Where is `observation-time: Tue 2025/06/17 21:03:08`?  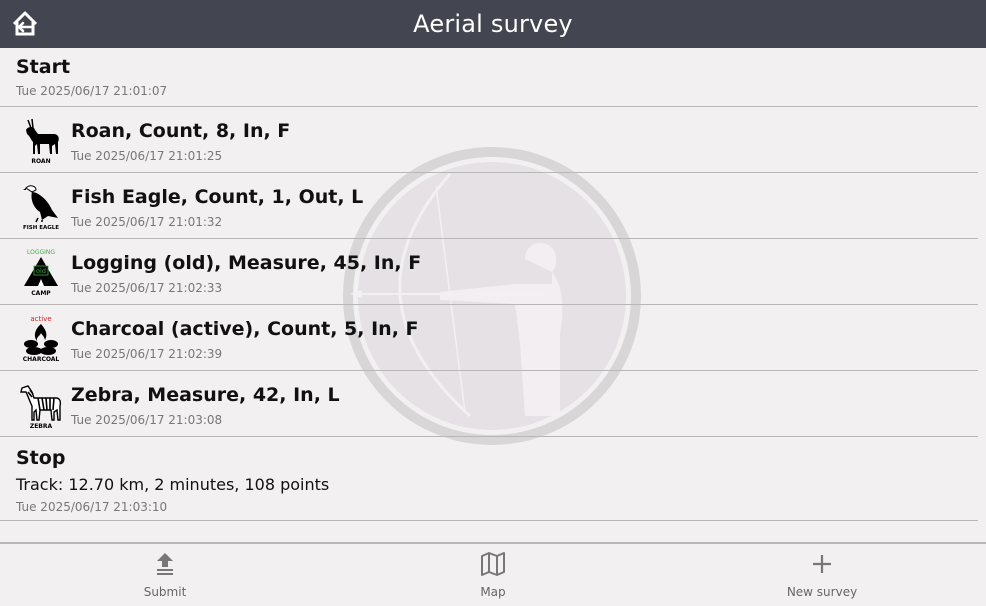
observation-time: Tue 2025/06/17 21:03:08 is located at coordinates (147, 420).